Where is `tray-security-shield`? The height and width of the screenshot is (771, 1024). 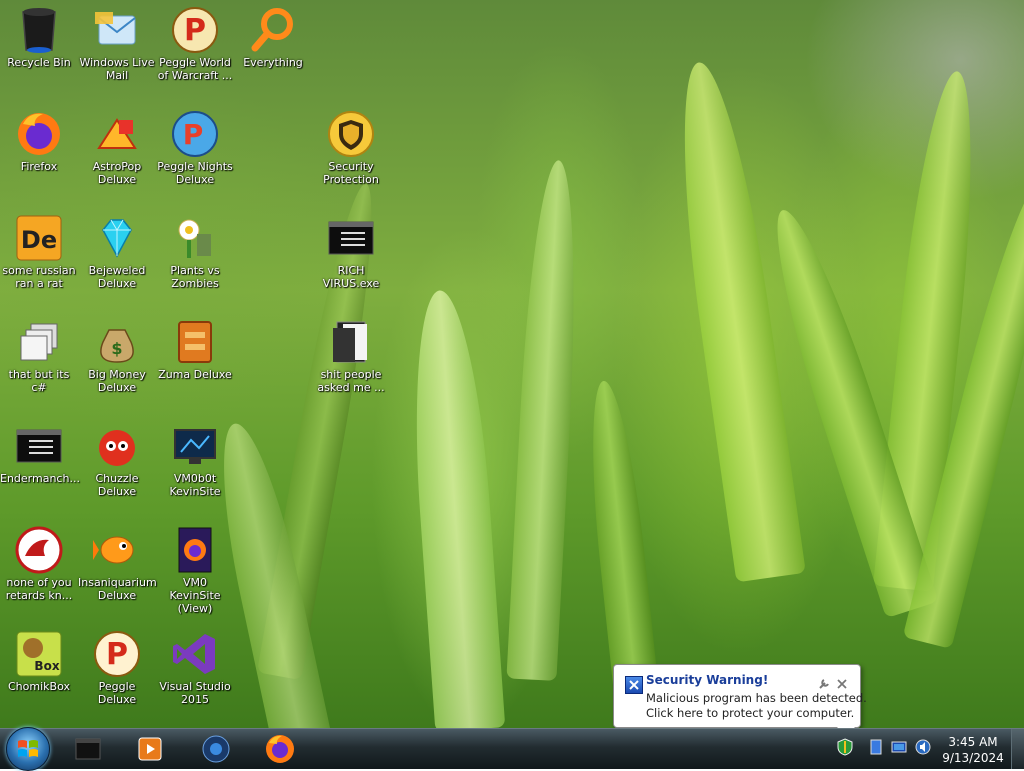 tray-security-shield is located at coordinates (845, 747).